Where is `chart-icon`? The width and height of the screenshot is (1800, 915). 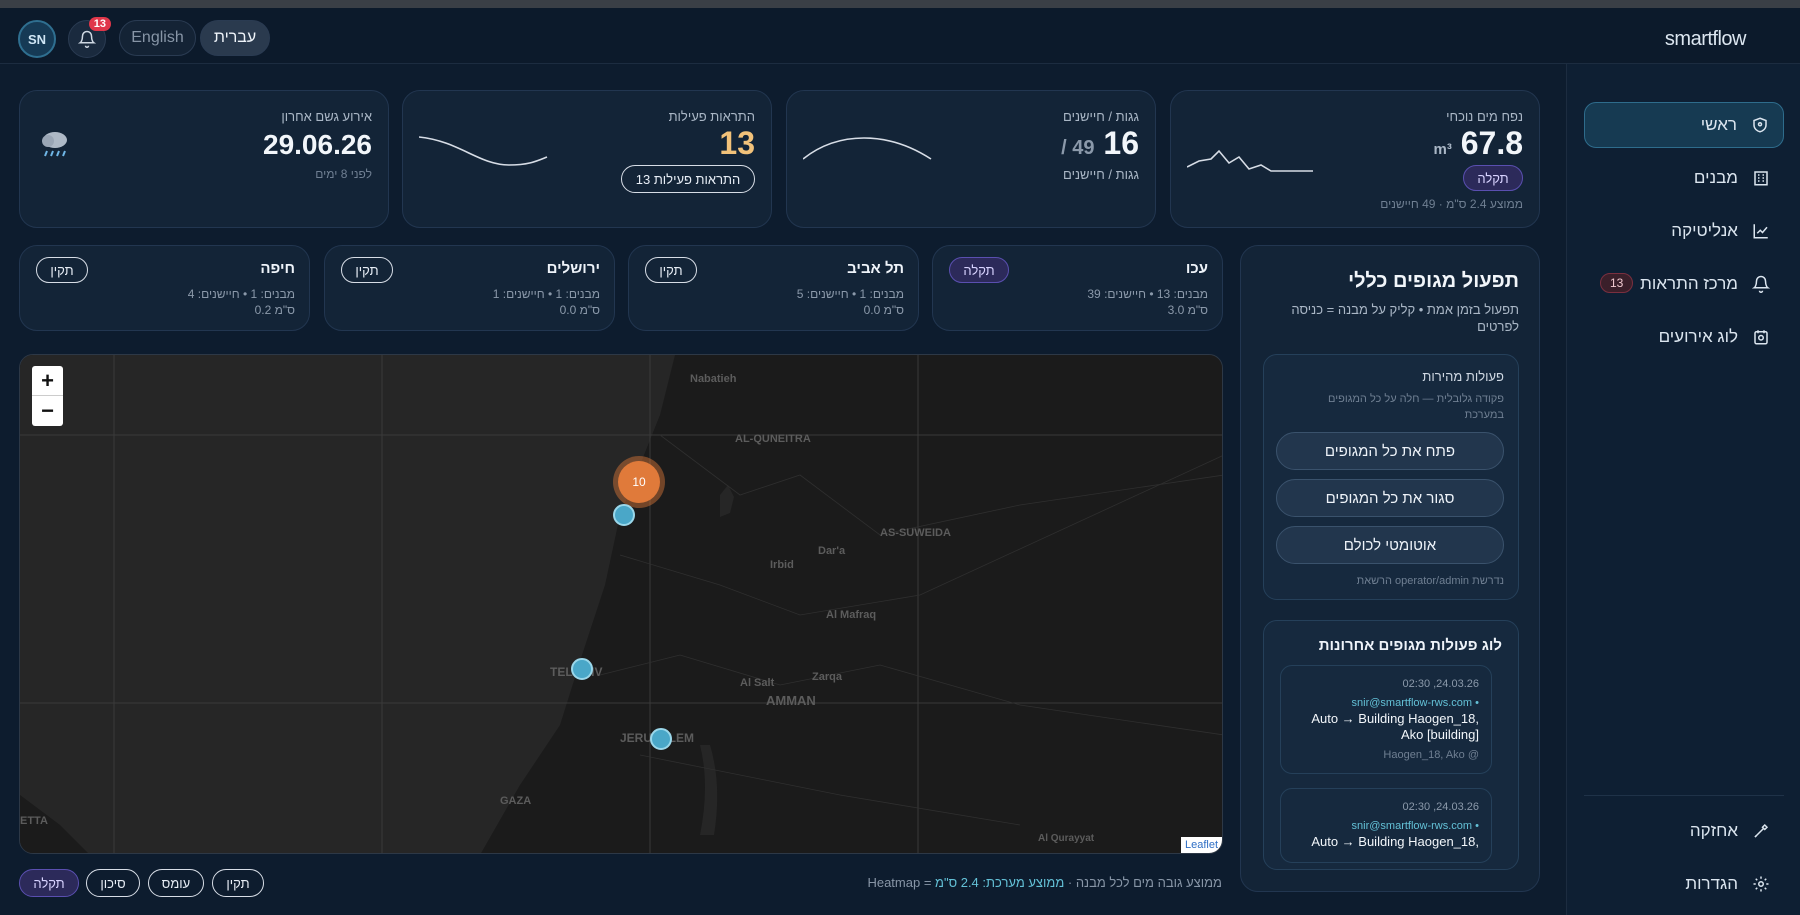 chart-icon is located at coordinates (1761, 231).